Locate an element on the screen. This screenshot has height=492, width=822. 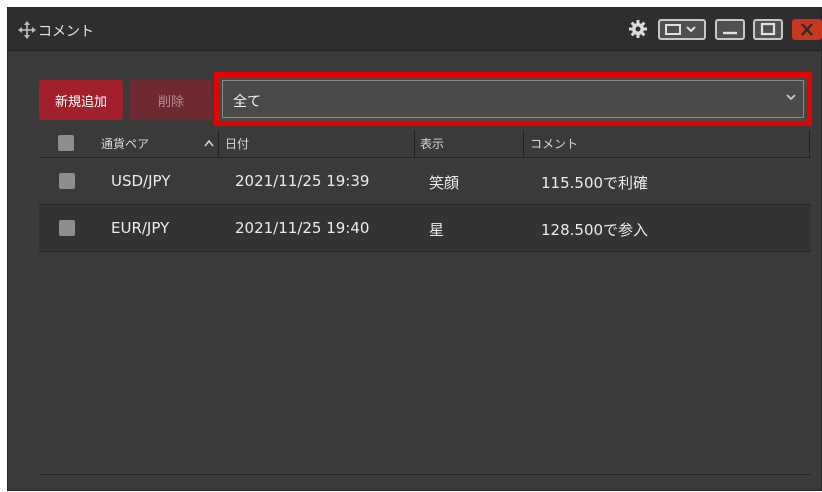
table-row: USD/JPY 2021/11/25 19:39 笑顔 115.500で利確 is located at coordinates (425, 181).